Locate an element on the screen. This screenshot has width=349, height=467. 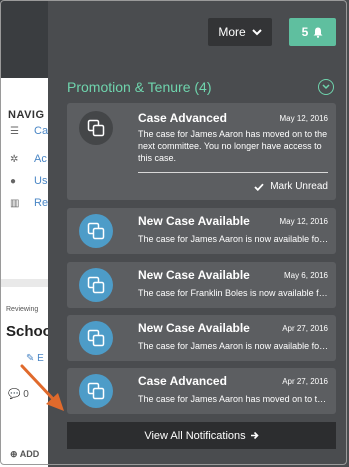
more-label: More is located at coordinates (232, 32).